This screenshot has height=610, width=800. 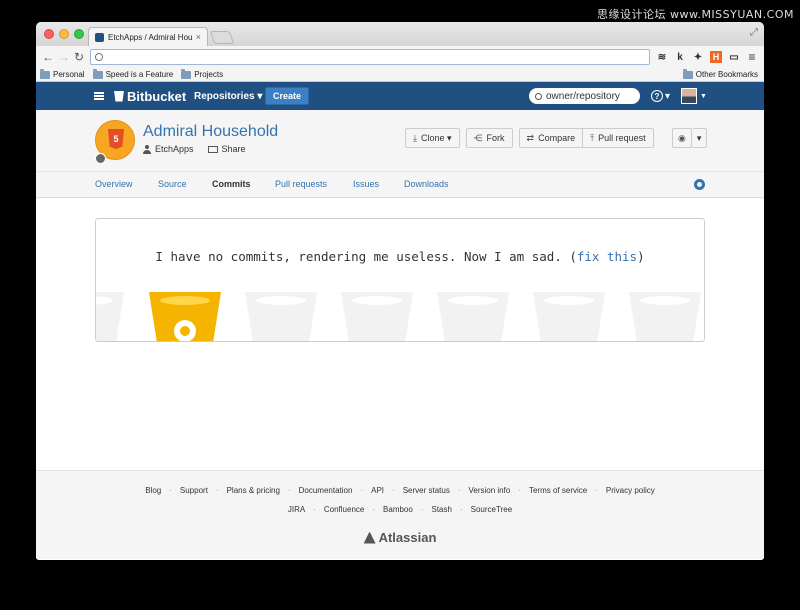 I want to click on tab-close-icon: ×, so click(x=198, y=37).